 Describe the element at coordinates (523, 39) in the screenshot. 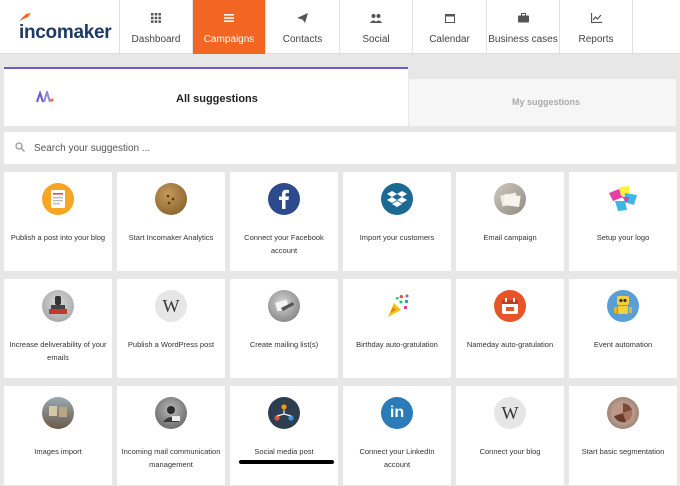

I see `nav-label: Business cases` at that location.